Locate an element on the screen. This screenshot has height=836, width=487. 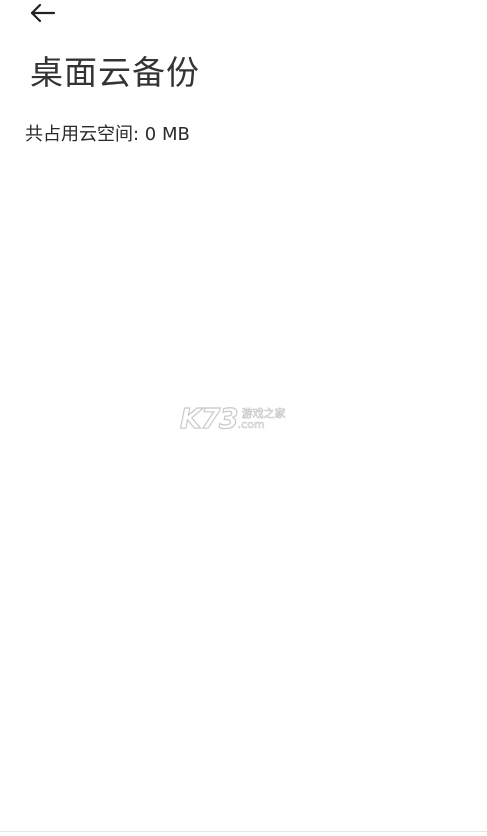
watermark-text: 游戏之家 .com is located at coordinates (261, 419).